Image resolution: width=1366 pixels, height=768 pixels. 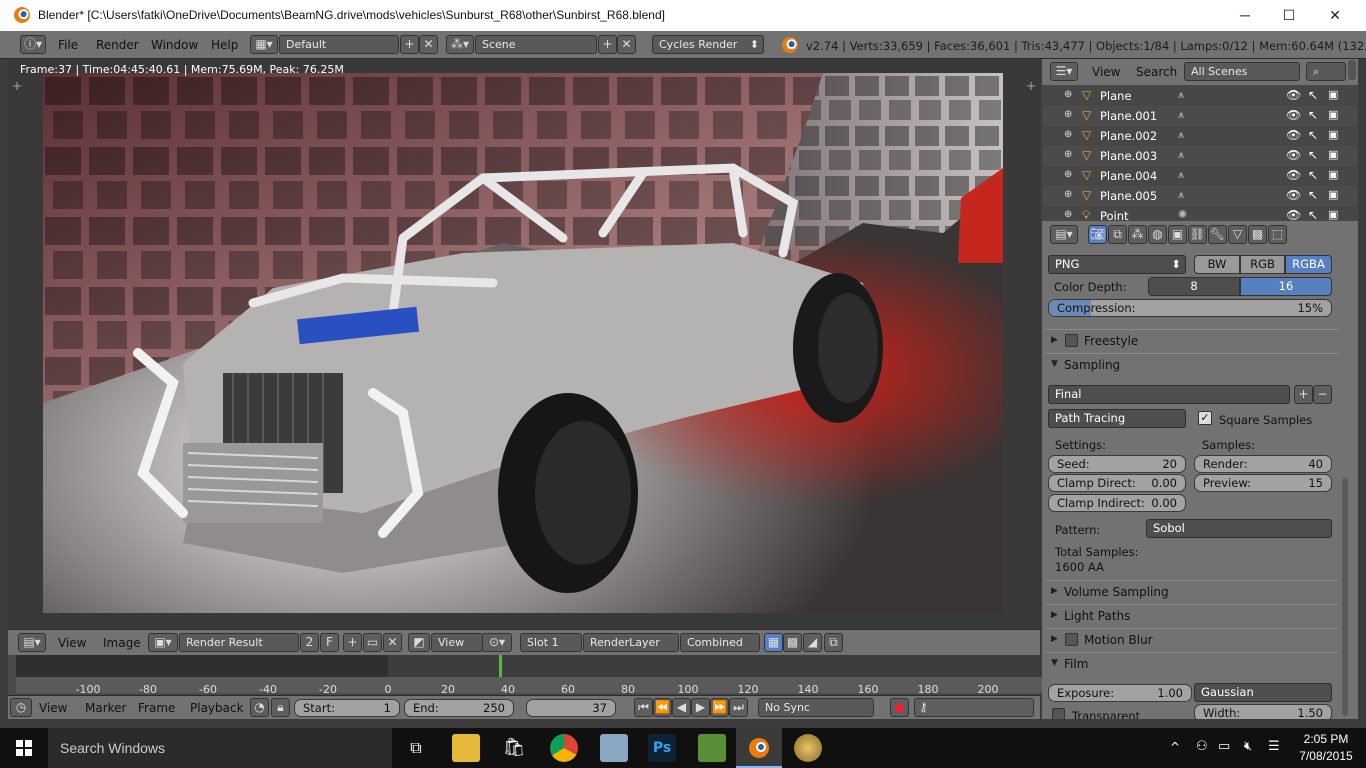 What do you see at coordinates (681, 707) in the screenshot?
I see `play-reverse-icon: ◀` at bounding box center [681, 707].